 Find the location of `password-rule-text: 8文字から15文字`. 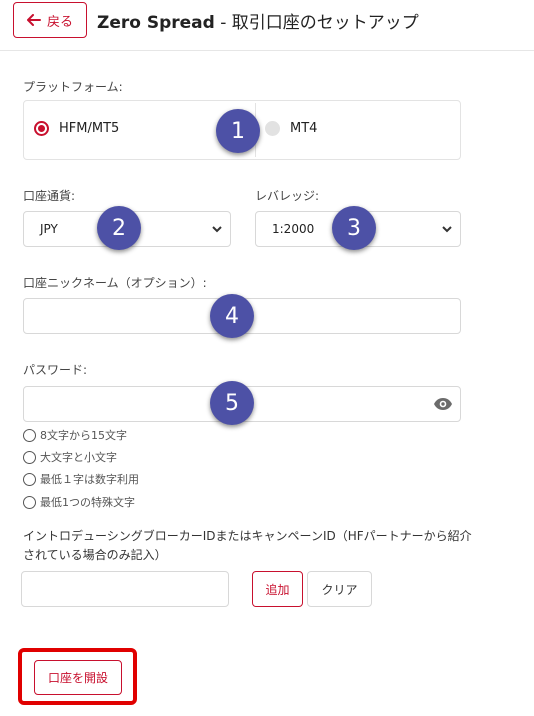

password-rule-text: 8文字から15文字 is located at coordinates (83, 435).